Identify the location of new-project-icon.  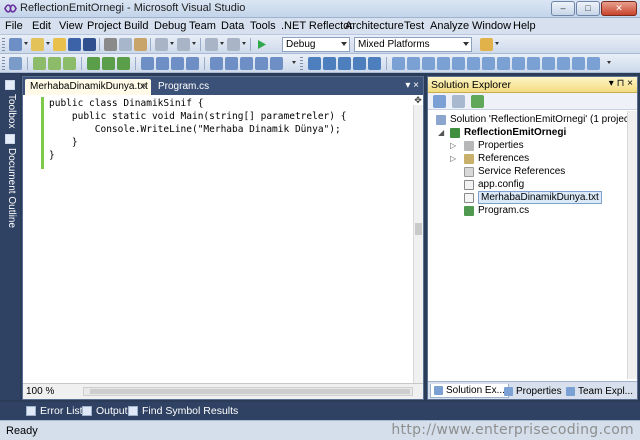
(15, 44).